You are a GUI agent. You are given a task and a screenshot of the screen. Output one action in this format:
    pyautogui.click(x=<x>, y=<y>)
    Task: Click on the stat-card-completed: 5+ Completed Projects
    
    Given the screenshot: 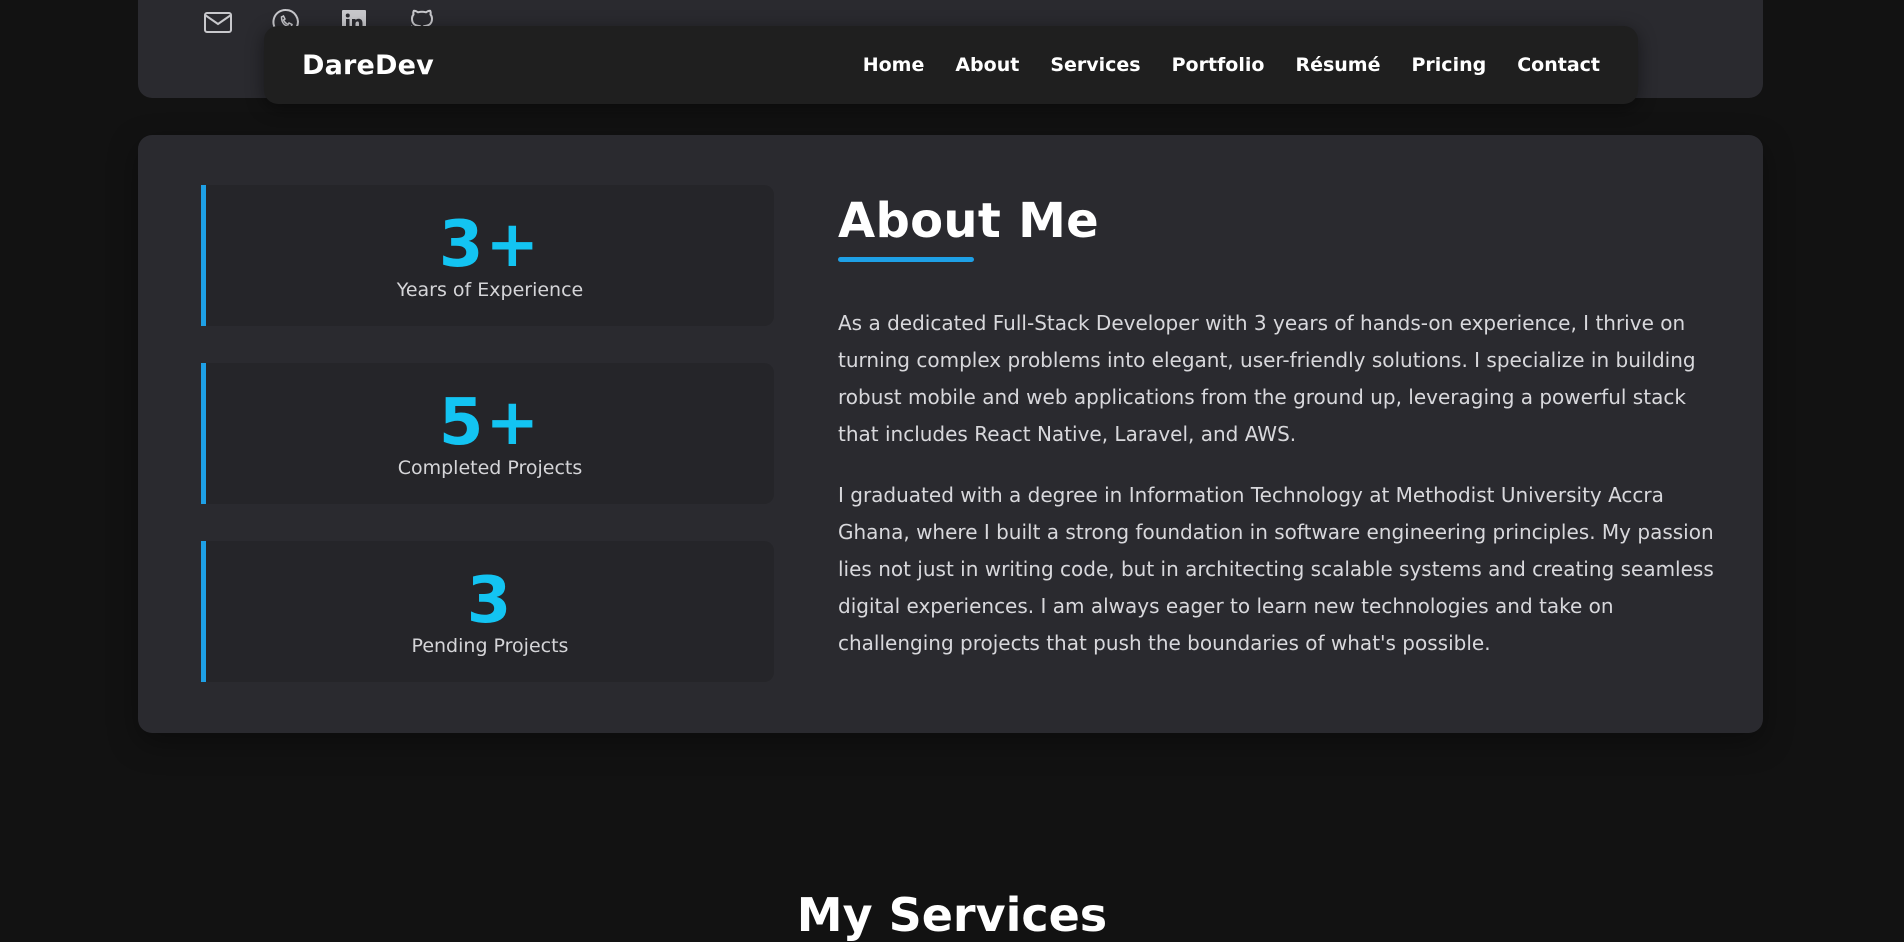 What is the action you would take?
    pyautogui.click(x=487, y=433)
    